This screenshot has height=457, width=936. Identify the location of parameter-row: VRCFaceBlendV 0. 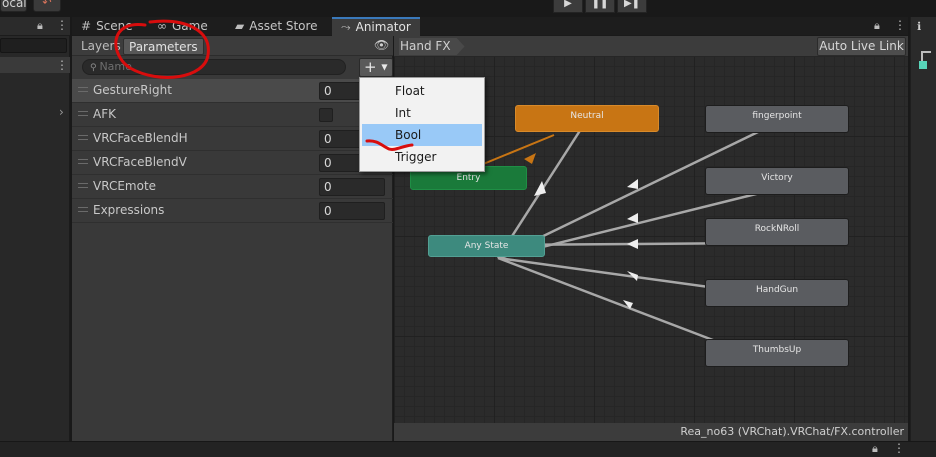
(232, 163).